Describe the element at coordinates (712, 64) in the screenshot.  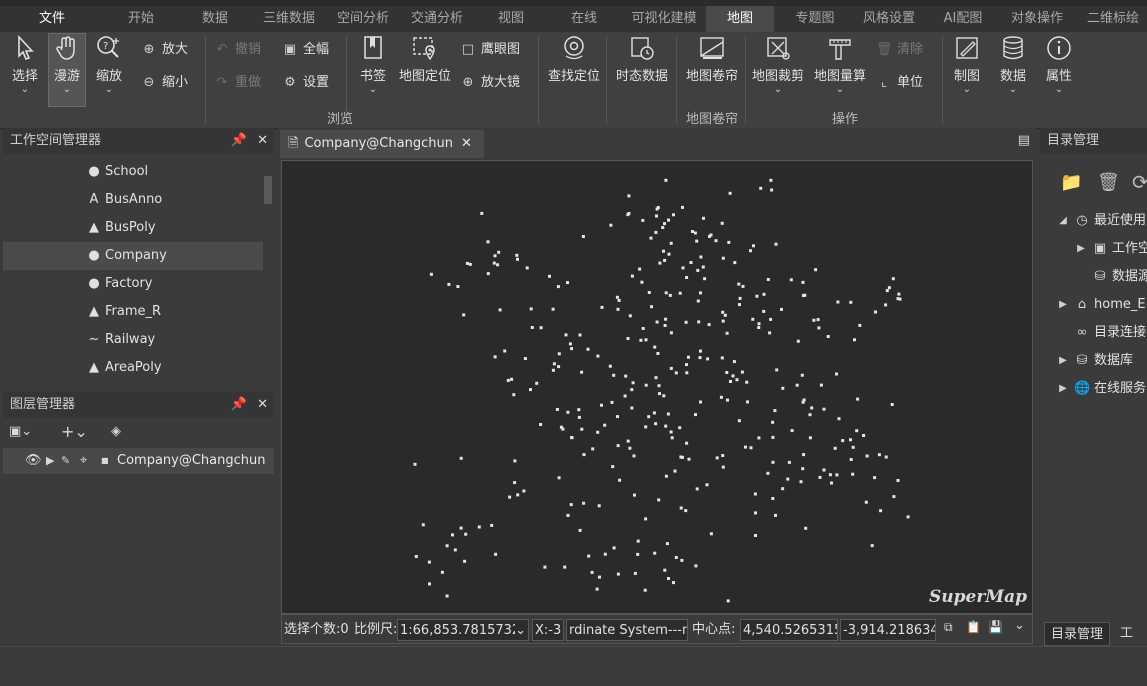
I see `map-swipe-button: 地图卷帘` at that location.